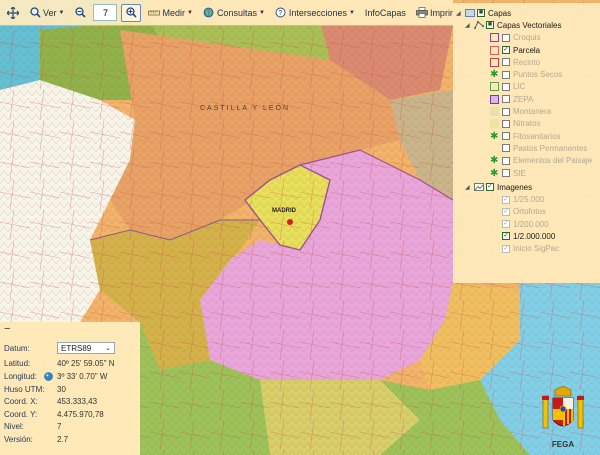 This screenshot has width=600, height=455. What do you see at coordinates (523, 99) in the screenshot?
I see `layer-label-zepa: ZEPA` at bounding box center [523, 99].